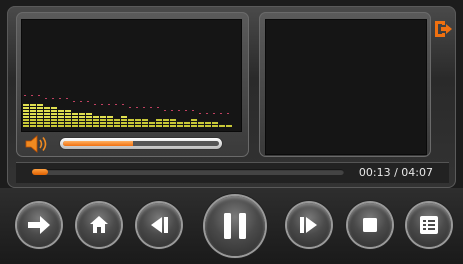 The image size is (463, 264). I want to click on home-button, so click(99, 225).